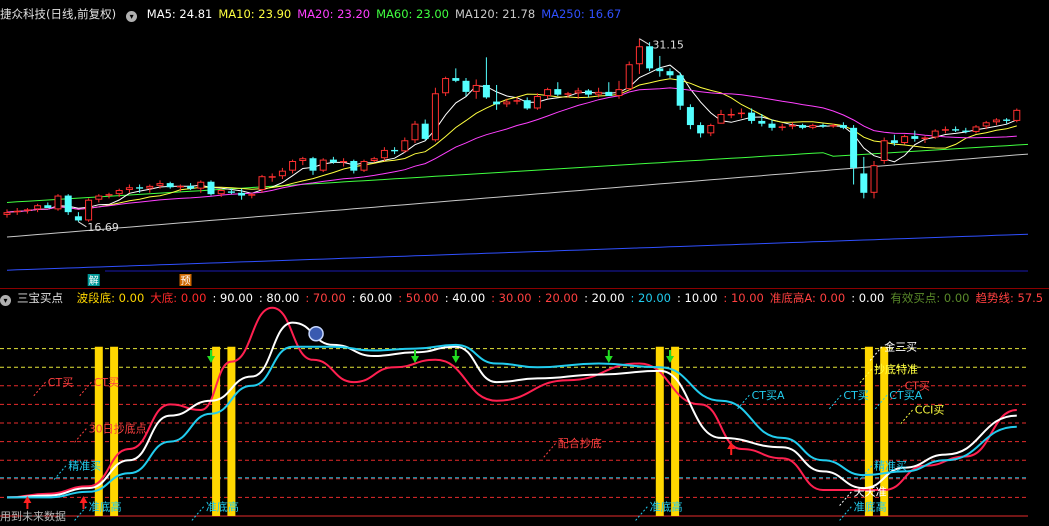 This screenshot has height=526, width=1049. I want to click on ind-legend-item-16: 有效买点: 0.00, so click(930, 298).